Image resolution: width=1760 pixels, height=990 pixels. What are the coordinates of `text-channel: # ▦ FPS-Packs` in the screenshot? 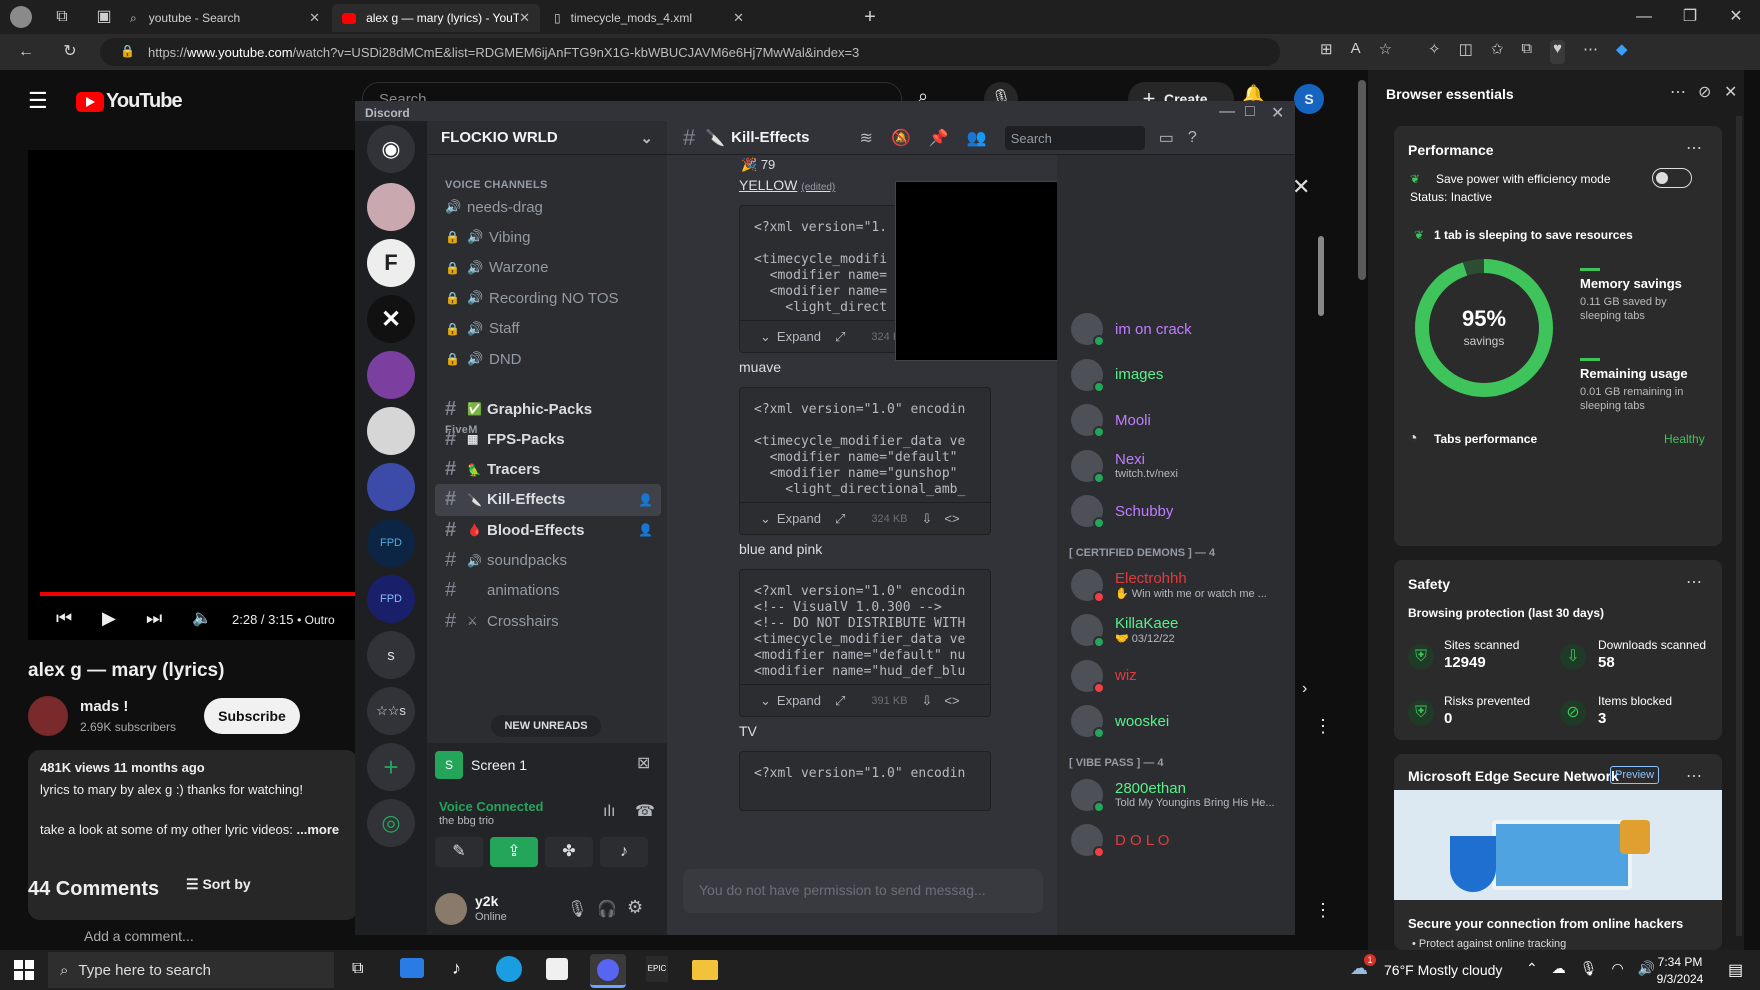 It's located at (548, 439).